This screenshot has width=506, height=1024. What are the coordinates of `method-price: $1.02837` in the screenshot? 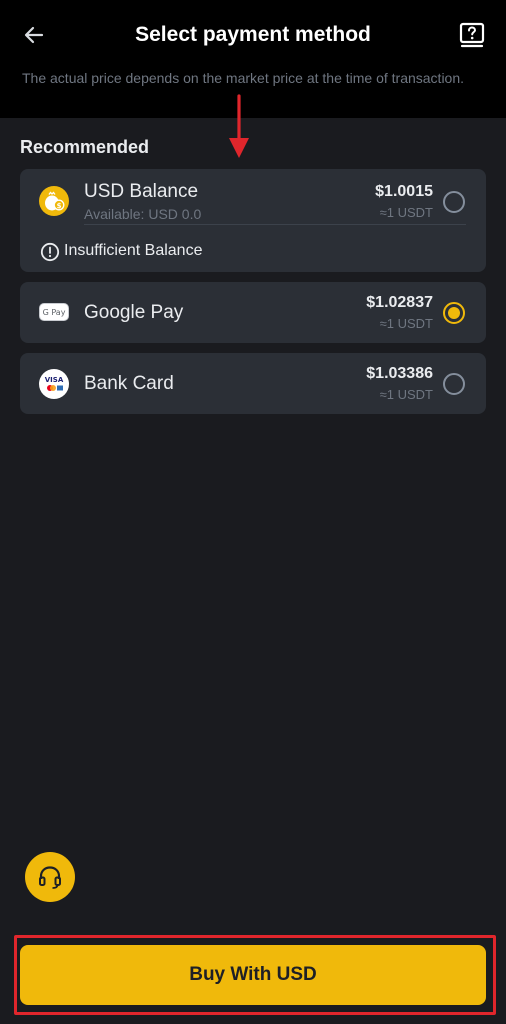 It's located at (399, 302).